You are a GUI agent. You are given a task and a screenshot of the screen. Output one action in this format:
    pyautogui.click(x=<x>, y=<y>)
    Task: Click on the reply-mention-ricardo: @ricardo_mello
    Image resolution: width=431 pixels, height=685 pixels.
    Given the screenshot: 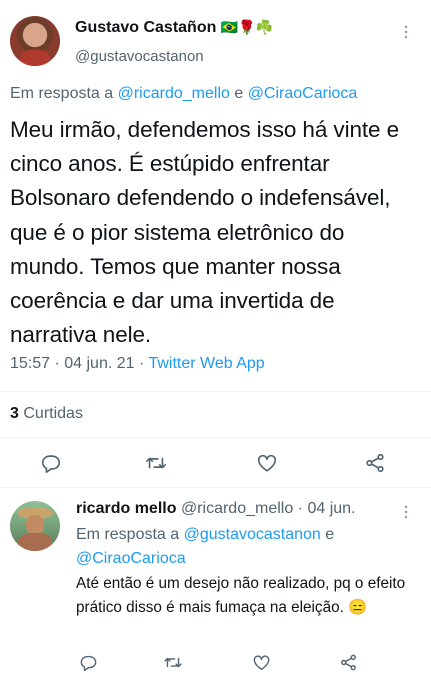 What is the action you would take?
    pyautogui.click(x=174, y=93)
    